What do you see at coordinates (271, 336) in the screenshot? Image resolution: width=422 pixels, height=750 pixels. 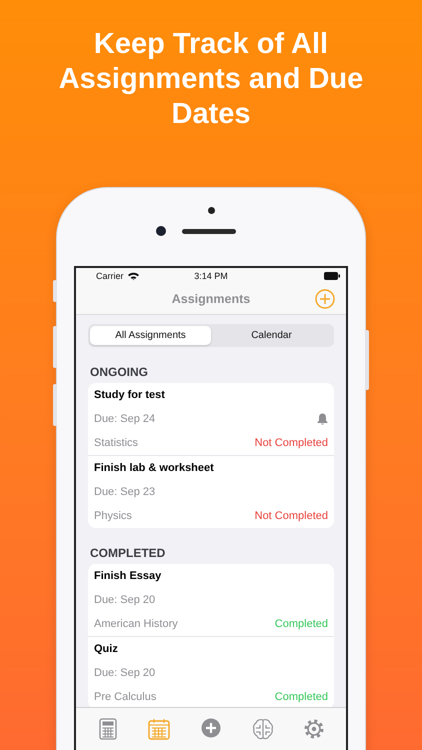 I see `segment-tab: Calendar` at bounding box center [271, 336].